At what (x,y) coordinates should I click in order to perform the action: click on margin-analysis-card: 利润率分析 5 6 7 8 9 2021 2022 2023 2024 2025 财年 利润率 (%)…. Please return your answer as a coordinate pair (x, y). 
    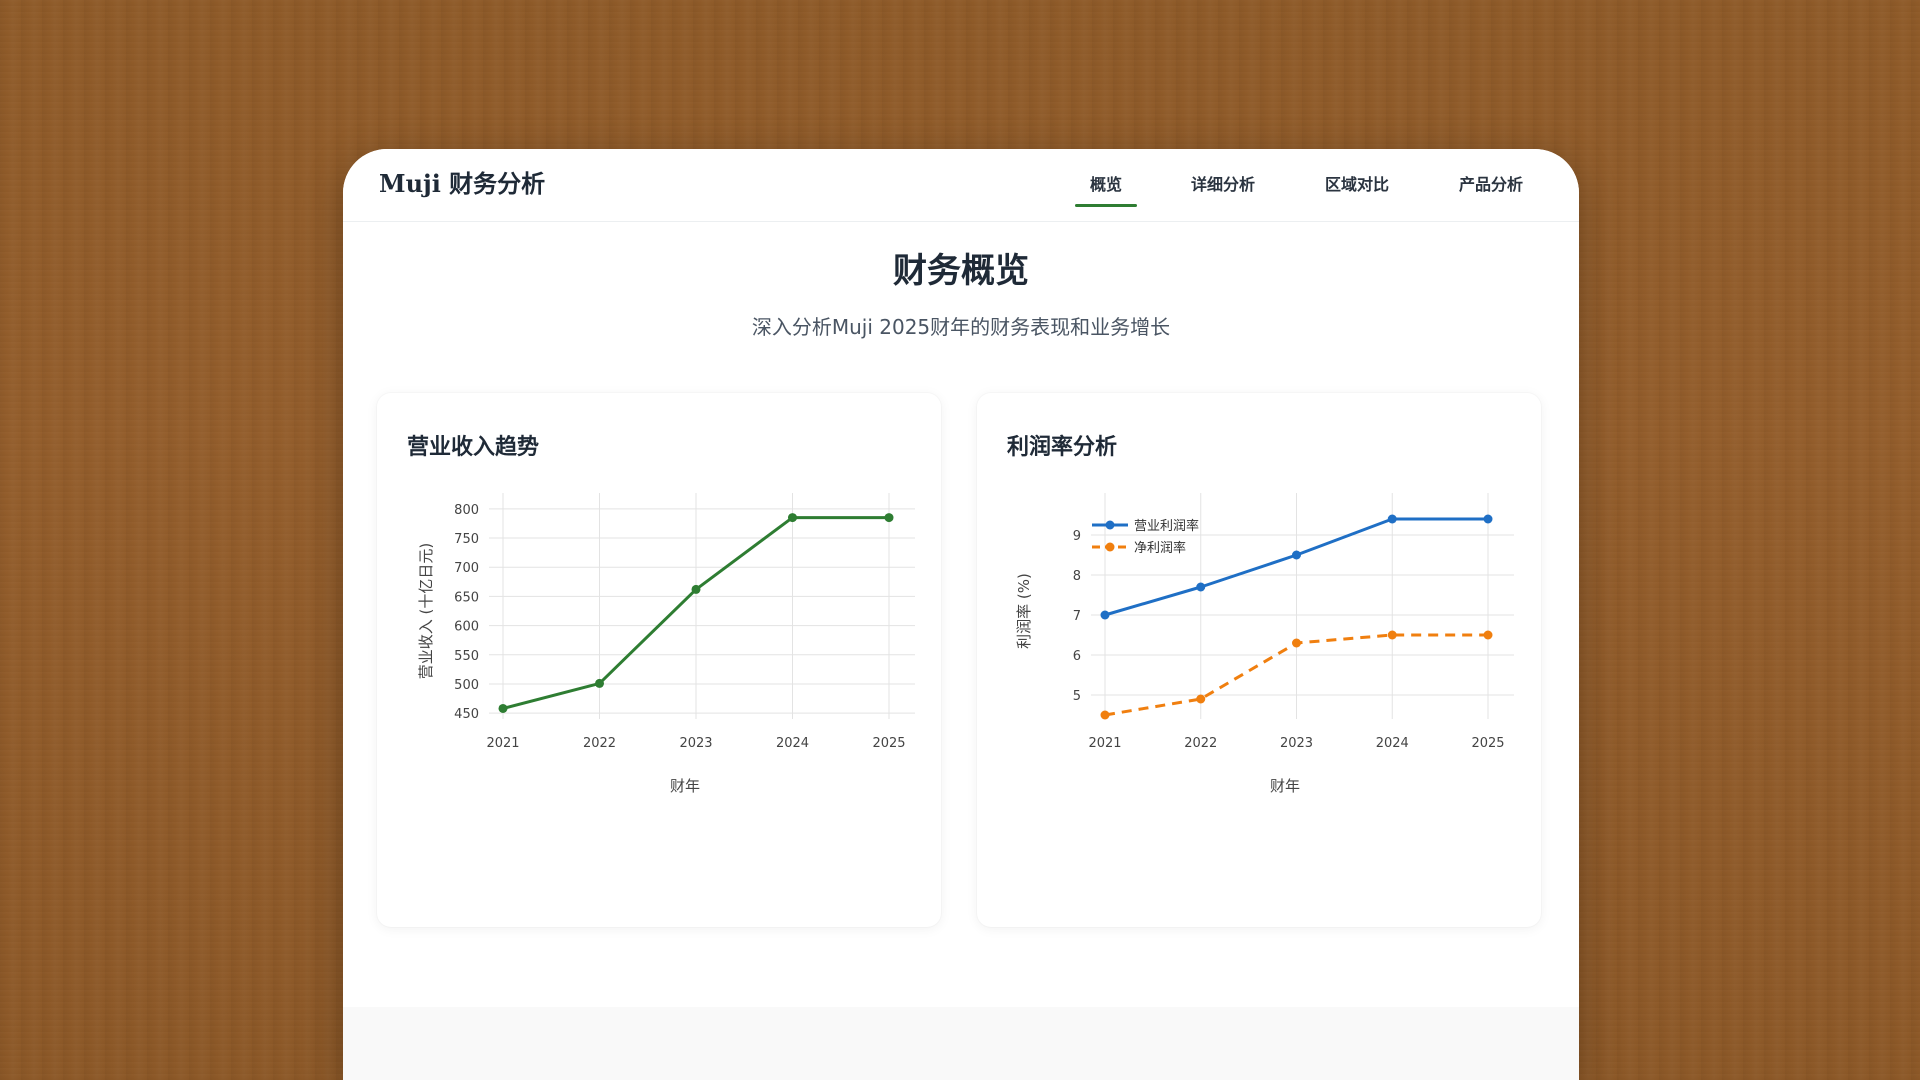
    Looking at the image, I should click on (1259, 660).